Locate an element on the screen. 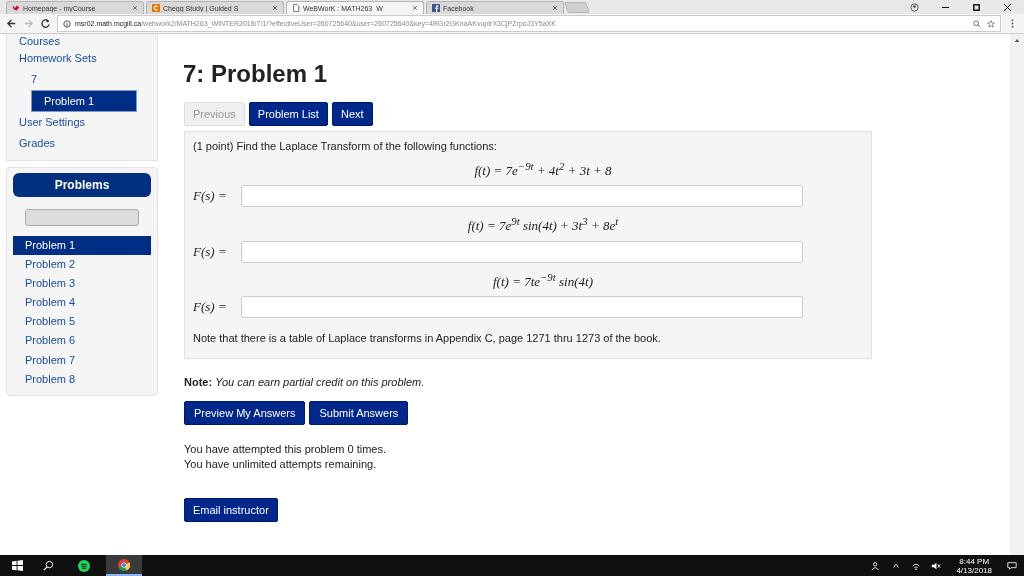 The height and width of the screenshot is (576, 1024). nav-link: Homework Sets is located at coordinates (82, 58).